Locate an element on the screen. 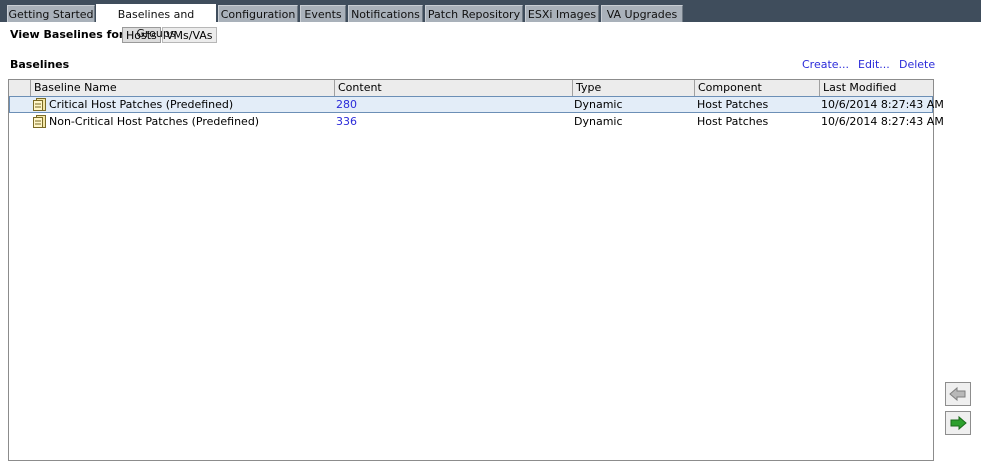  arrow-right-icon is located at coordinates (958, 423).